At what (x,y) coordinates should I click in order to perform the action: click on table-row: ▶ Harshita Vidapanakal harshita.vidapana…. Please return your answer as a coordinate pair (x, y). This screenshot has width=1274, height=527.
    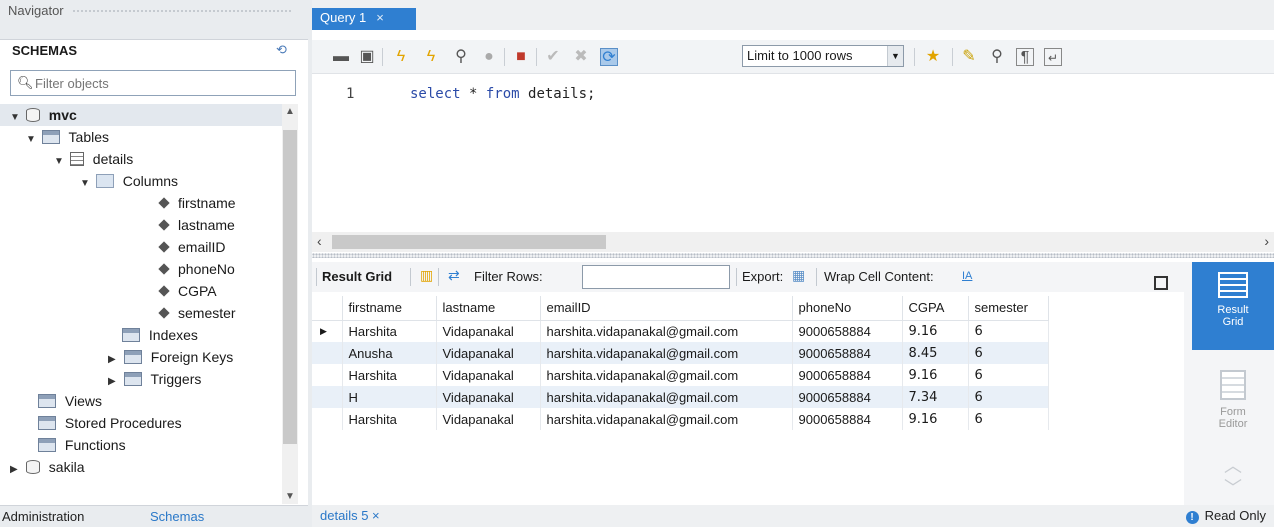
    Looking at the image, I should click on (680, 331).